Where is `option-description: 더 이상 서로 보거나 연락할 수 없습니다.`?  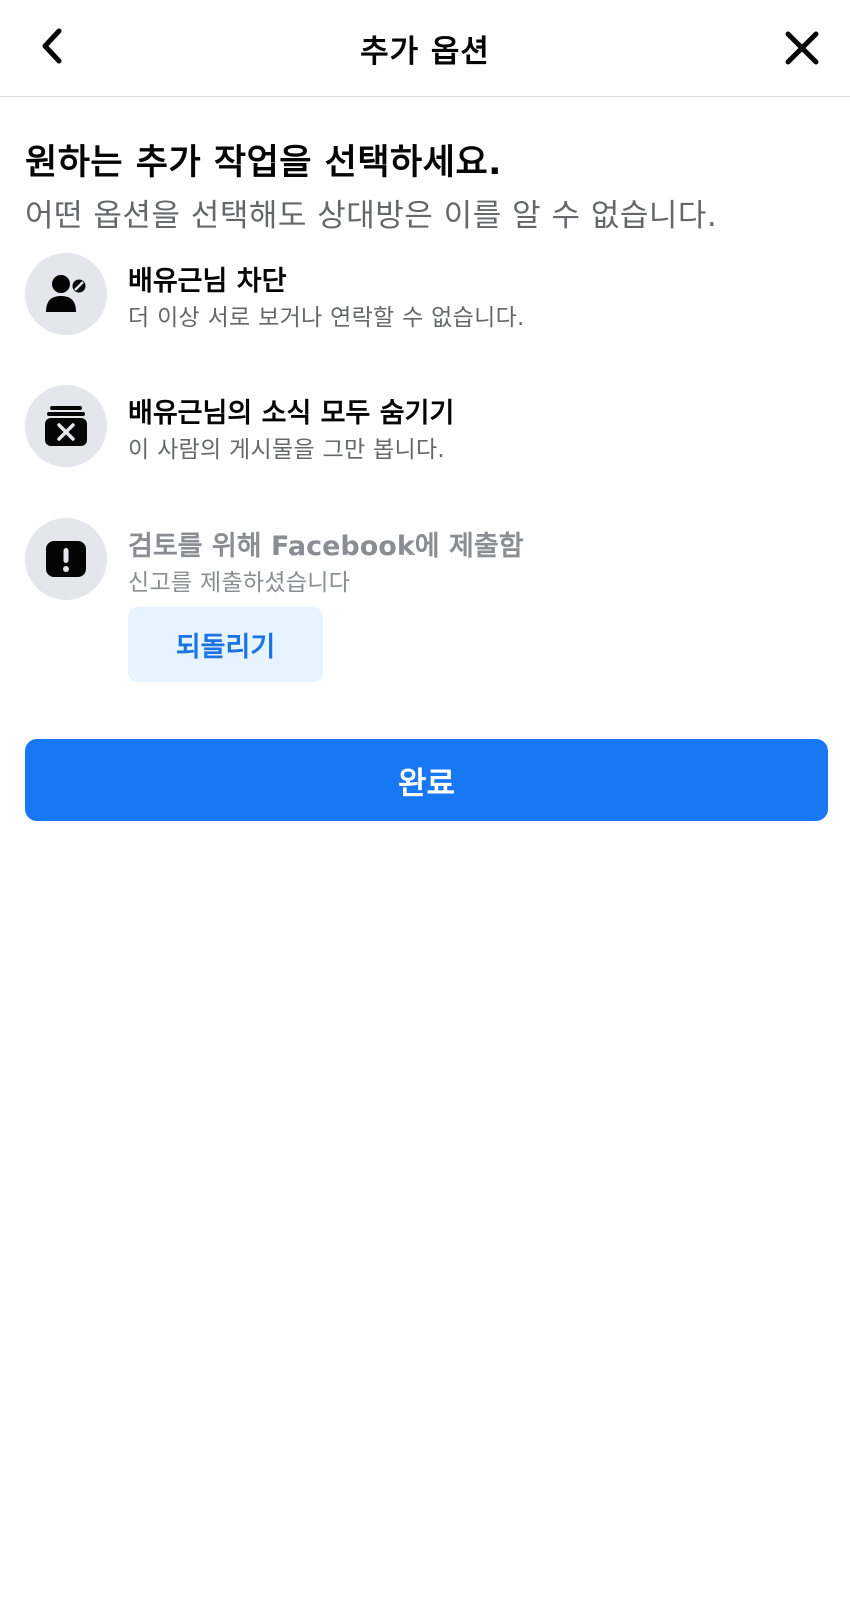 option-description: 더 이상 서로 보거나 연락할 수 없습니다. is located at coordinates (326, 318).